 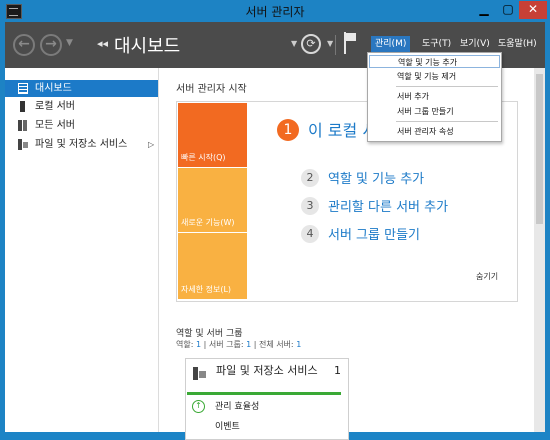 What do you see at coordinates (428, 62) in the screenshot?
I see `menu-item-label: 역할 및 기능 추가` at bounding box center [428, 62].